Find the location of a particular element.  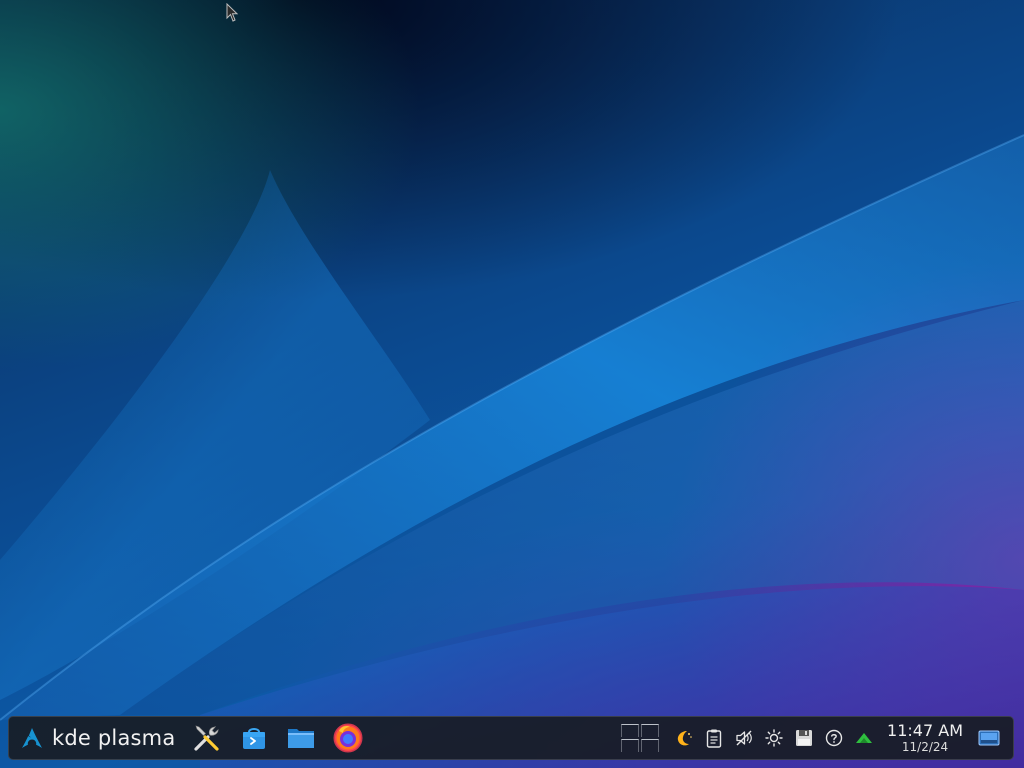

tray-clipboard is located at coordinates (714, 738).